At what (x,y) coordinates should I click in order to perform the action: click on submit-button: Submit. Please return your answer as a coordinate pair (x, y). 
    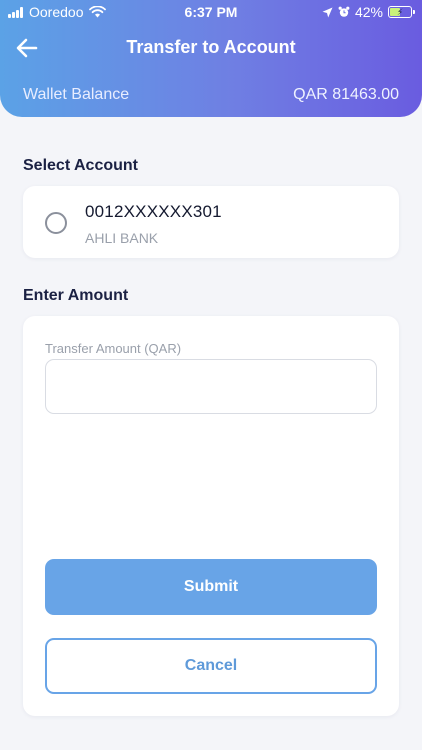
    Looking at the image, I should click on (211, 587).